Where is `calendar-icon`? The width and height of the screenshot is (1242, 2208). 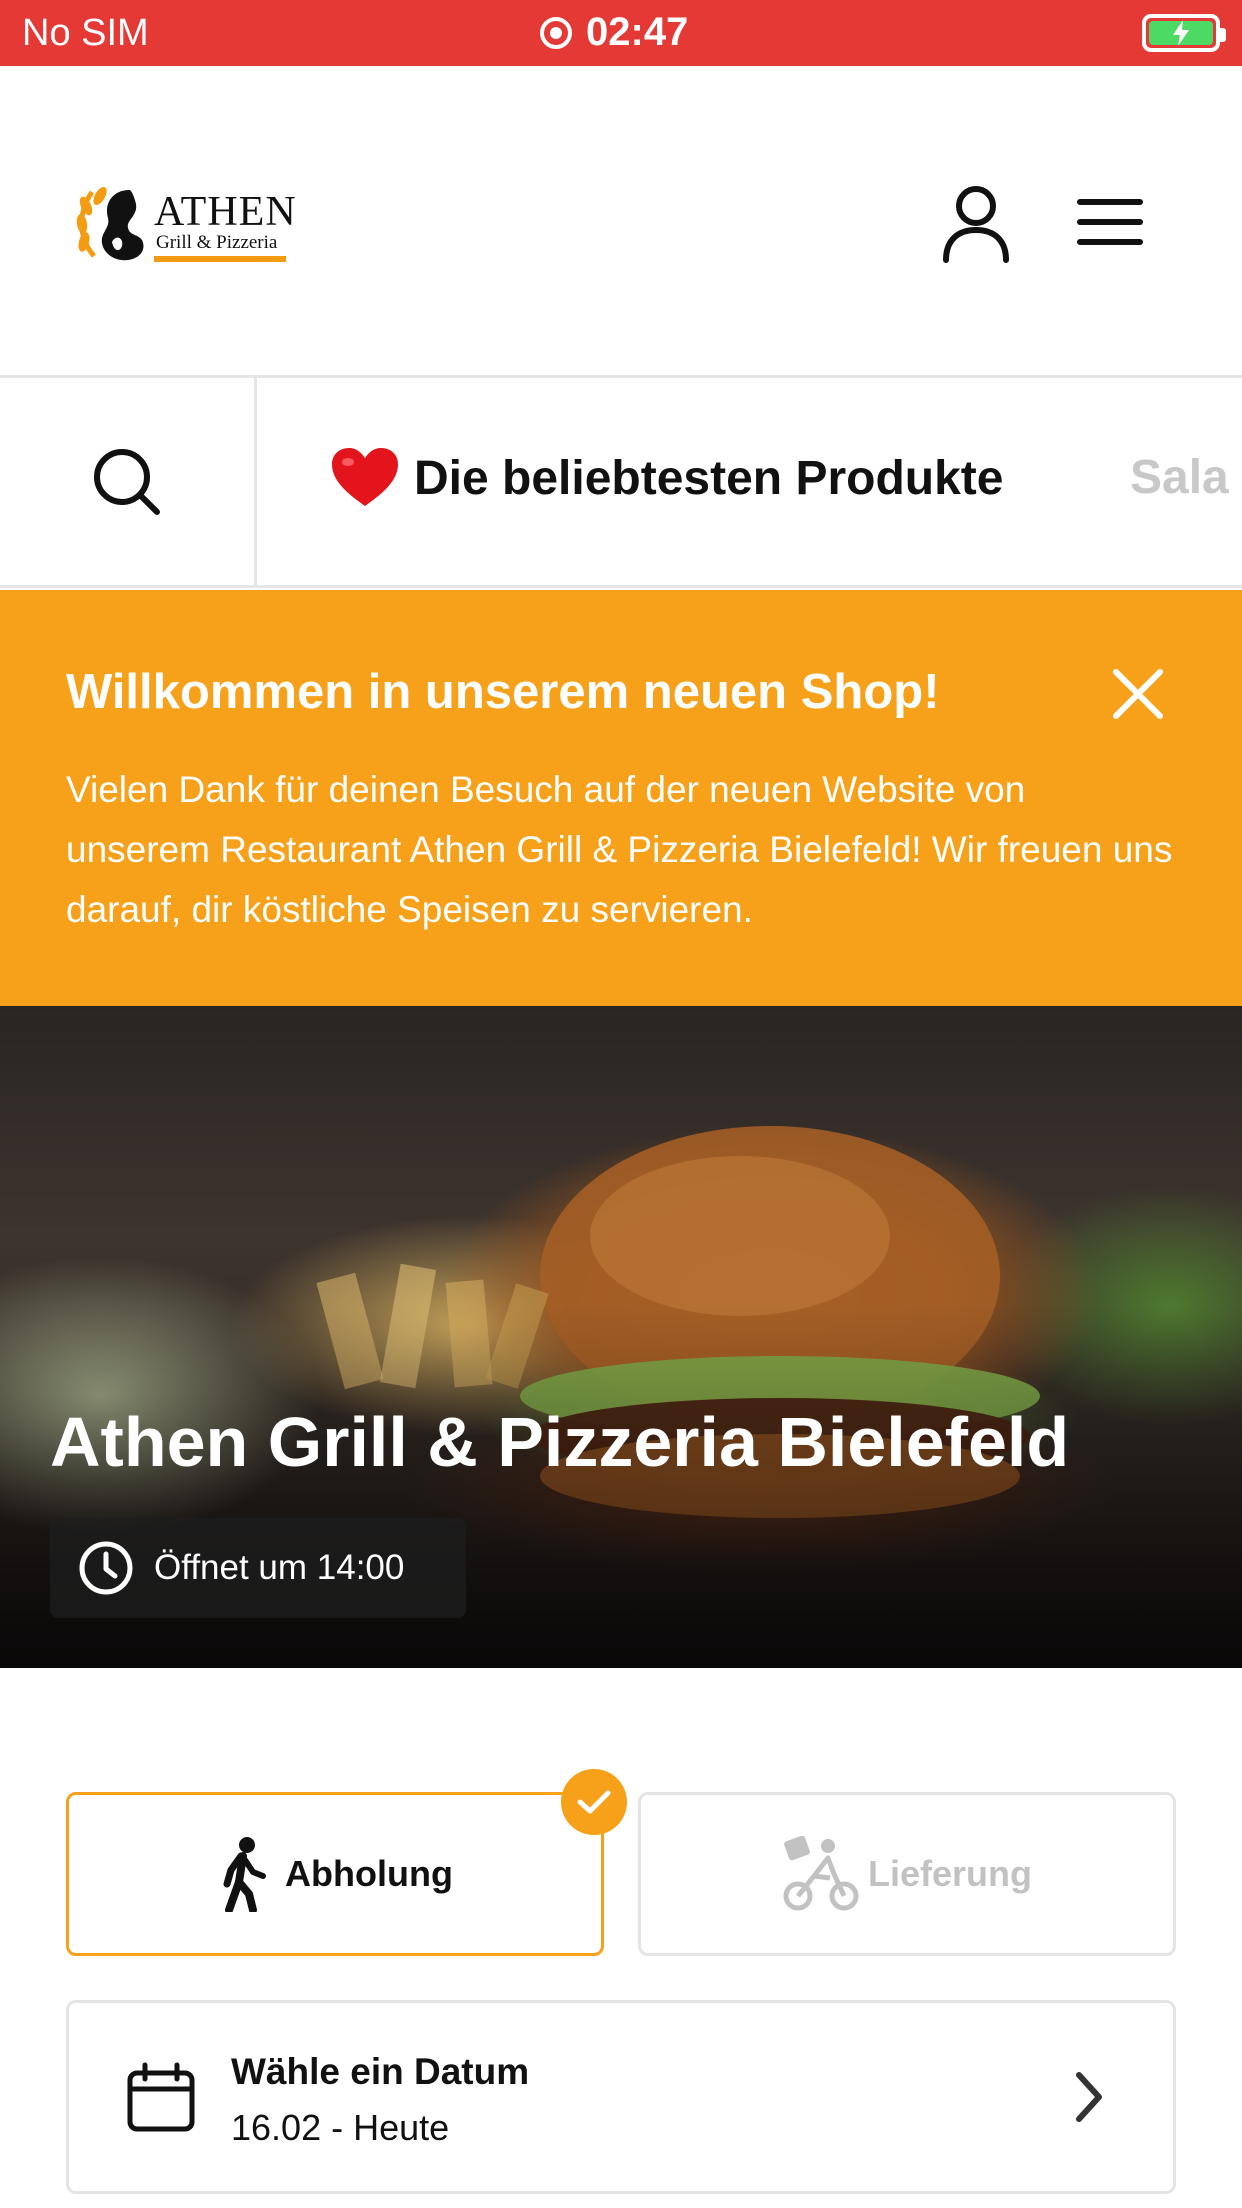 calendar-icon is located at coordinates (161, 2097).